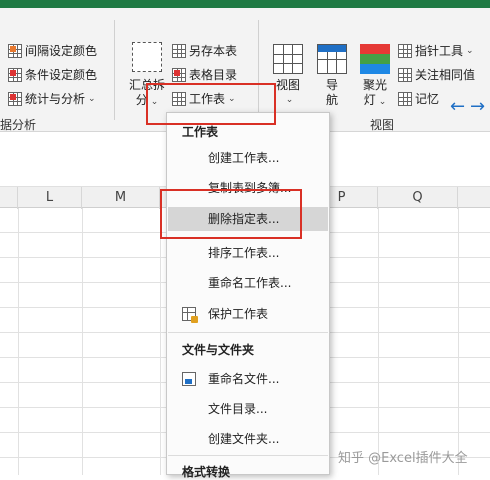 The height and width of the screenshot is (480, 490). Describe the element at coordinates (248, 314) in the screenshot. I see `menu-item-protect-worksheet: 保护工作表` at that location.